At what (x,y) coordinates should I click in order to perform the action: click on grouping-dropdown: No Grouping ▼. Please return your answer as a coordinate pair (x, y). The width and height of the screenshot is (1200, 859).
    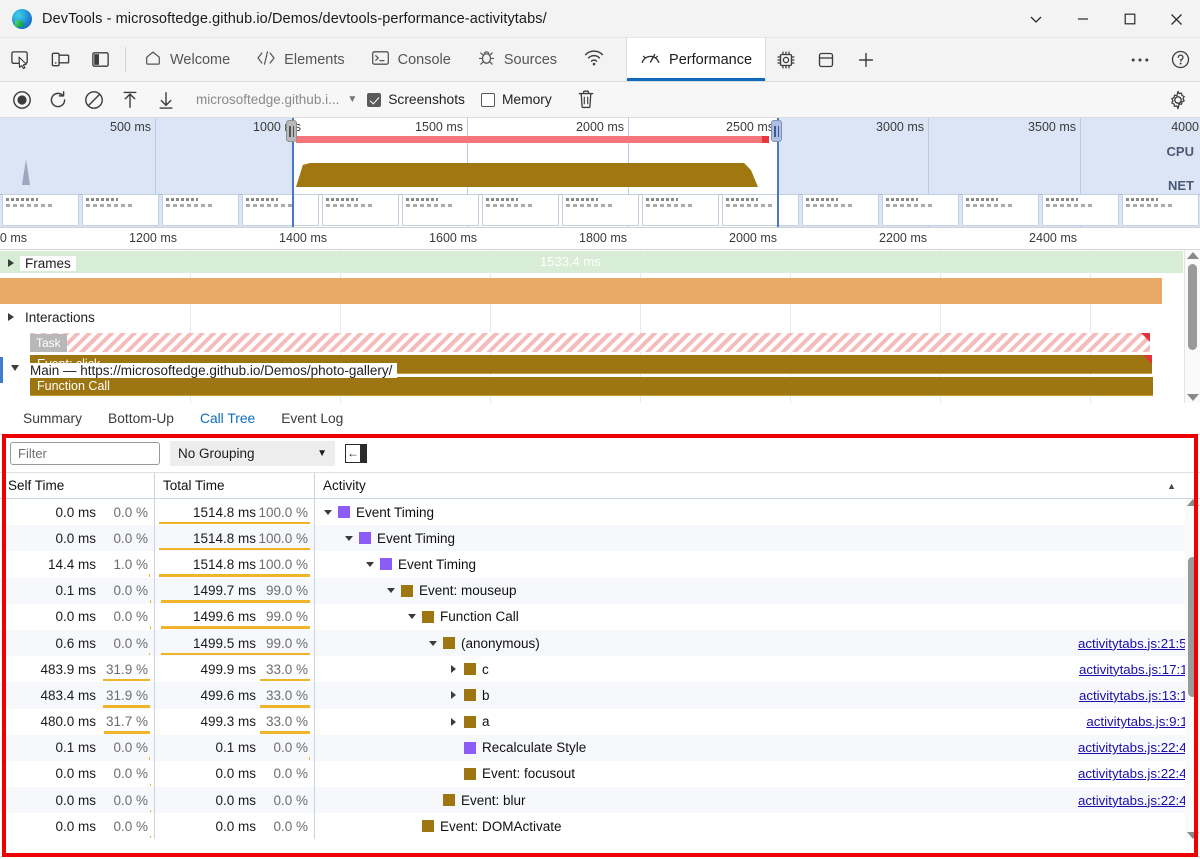
    Looking at the image, I should click on (252, 453).